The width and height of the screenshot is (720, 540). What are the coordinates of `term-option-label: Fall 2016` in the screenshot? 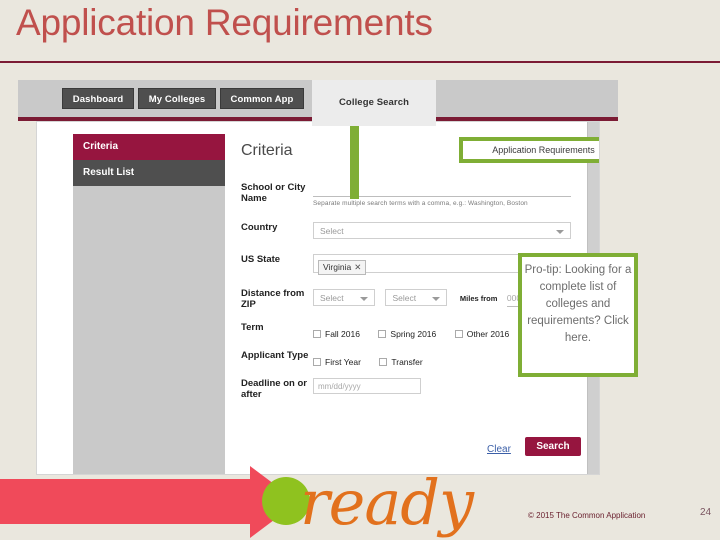 It's located at (342, 334).